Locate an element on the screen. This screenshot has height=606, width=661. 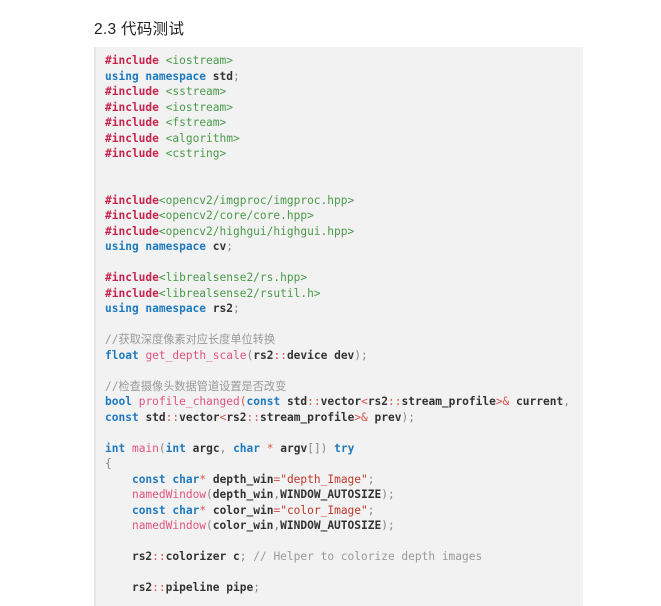
code-token: <opencv2/imgproc/imgproc.hpp> is located at coordinates (256, 200).